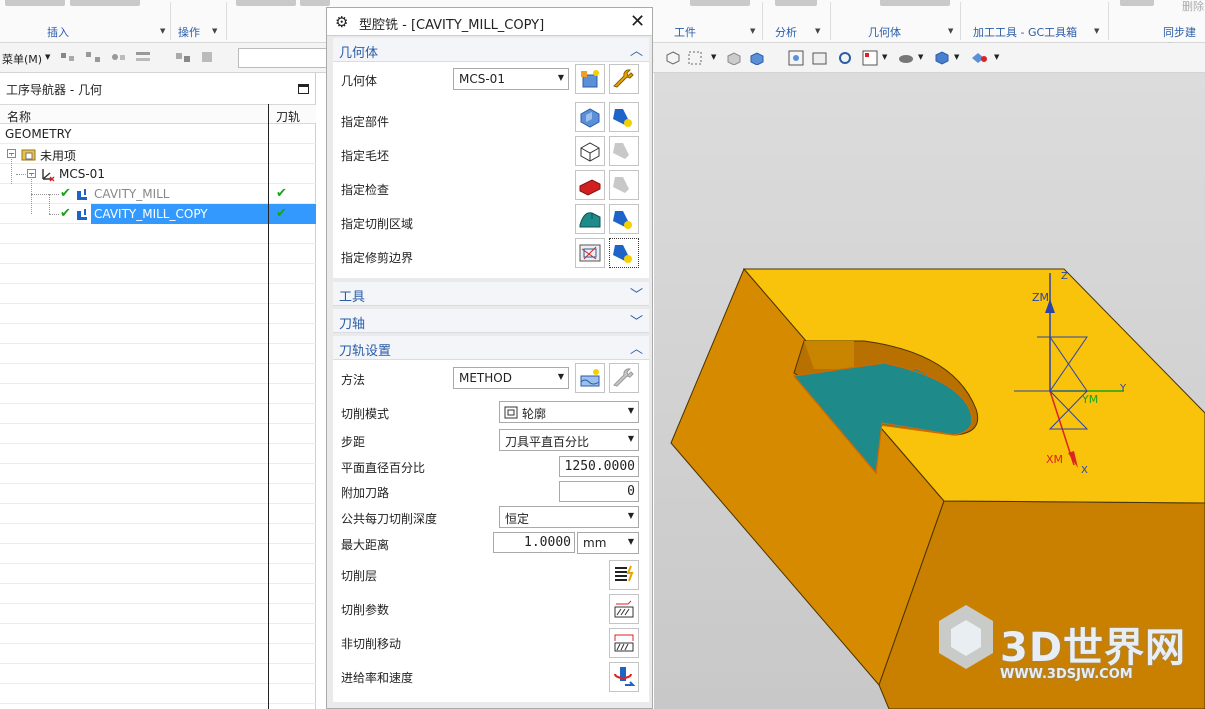 The height and width of the screenshot is (709, 1205). I want to click on new-geometry-icon, so click(590, 79).